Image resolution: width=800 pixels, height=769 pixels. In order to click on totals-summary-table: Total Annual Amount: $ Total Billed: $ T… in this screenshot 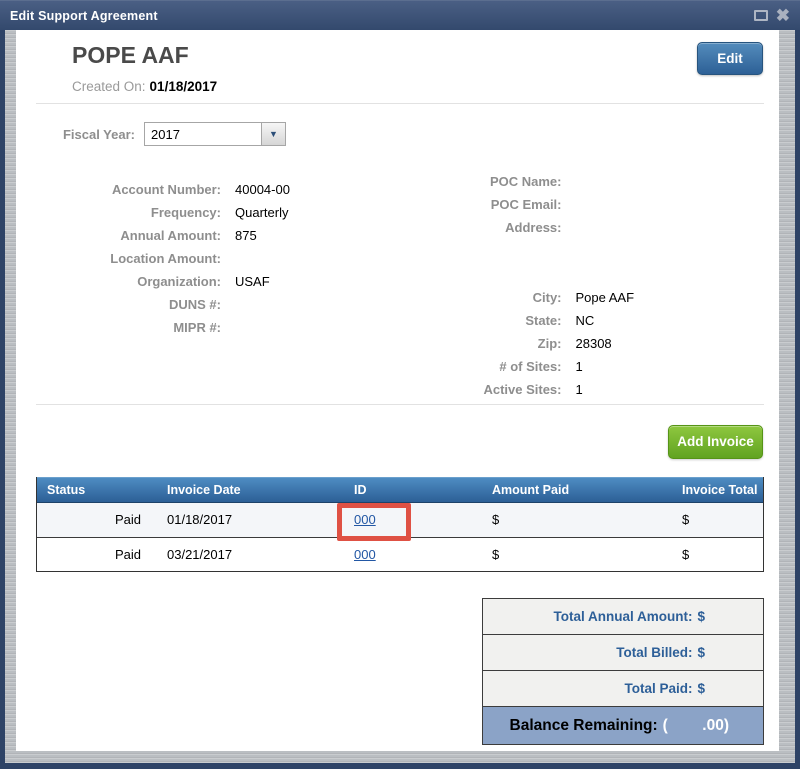, I will do `click(623, 671)`.